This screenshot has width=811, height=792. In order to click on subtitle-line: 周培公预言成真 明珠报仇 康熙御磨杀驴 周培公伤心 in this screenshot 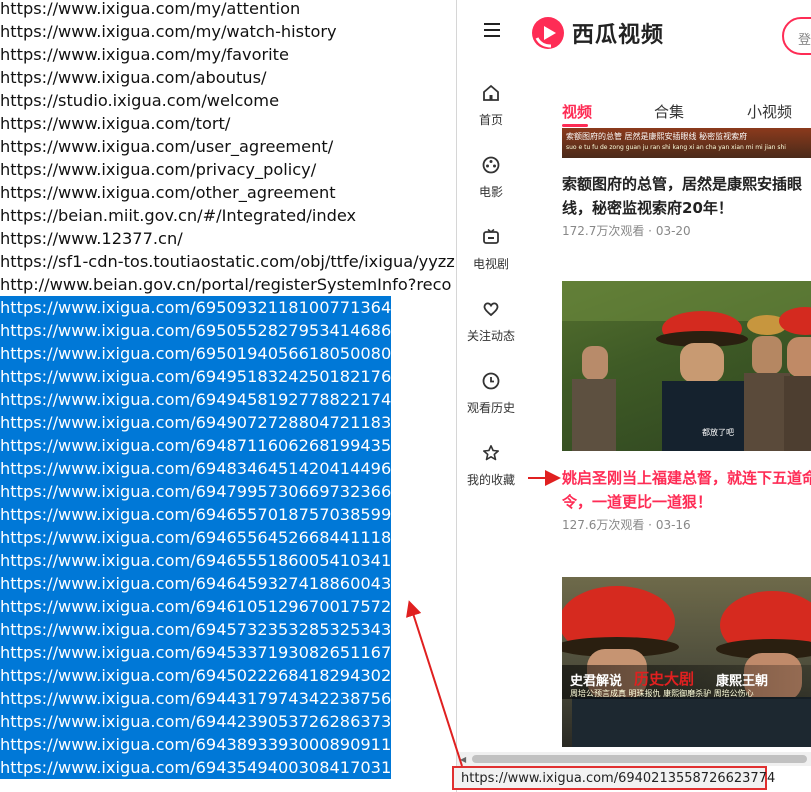, I will do `click(662, 693)`.